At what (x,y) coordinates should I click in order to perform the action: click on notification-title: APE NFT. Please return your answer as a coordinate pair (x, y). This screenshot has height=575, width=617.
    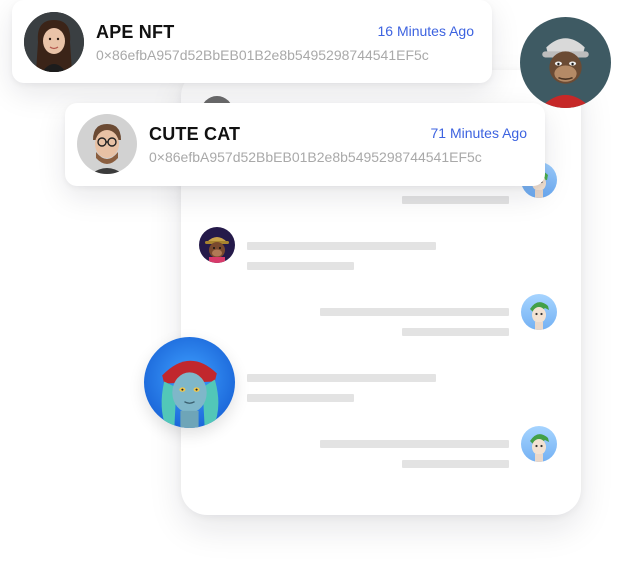
    Looking at the image, I should click on (135, 32).